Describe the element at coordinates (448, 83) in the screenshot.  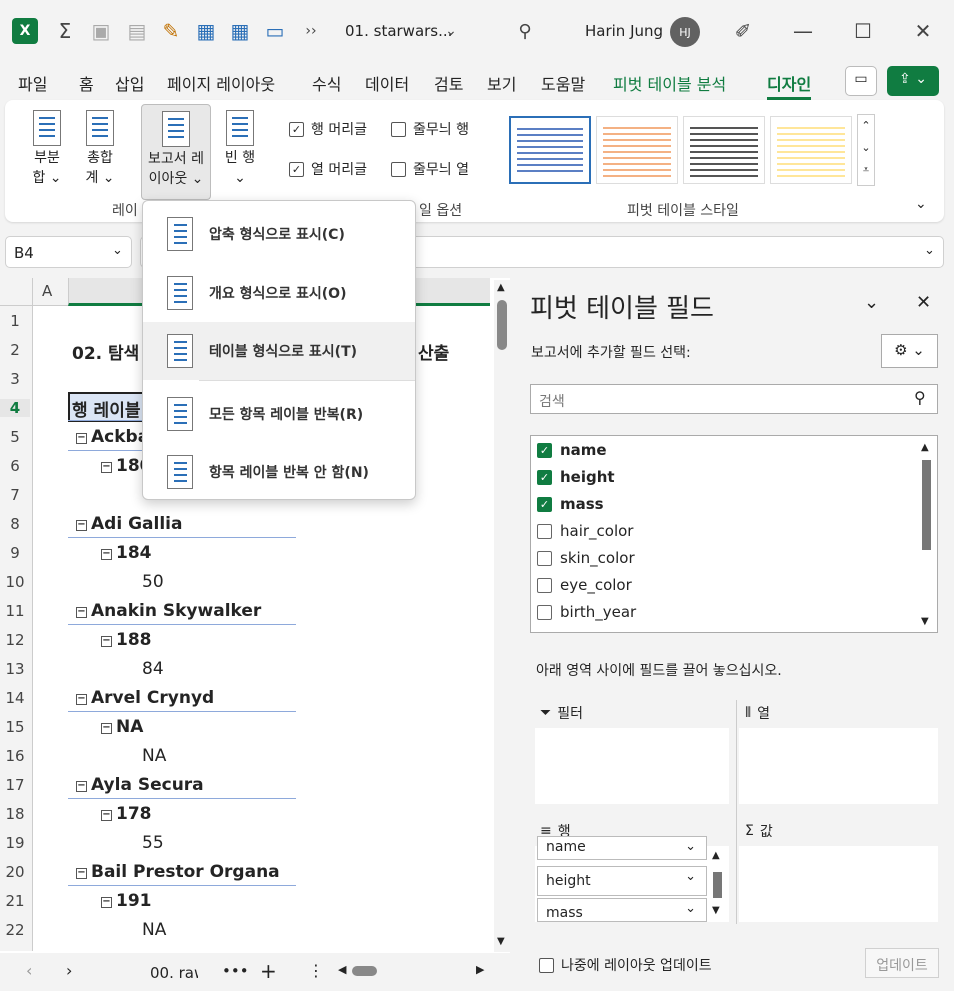
I see `tab-review: 검토` at that location.